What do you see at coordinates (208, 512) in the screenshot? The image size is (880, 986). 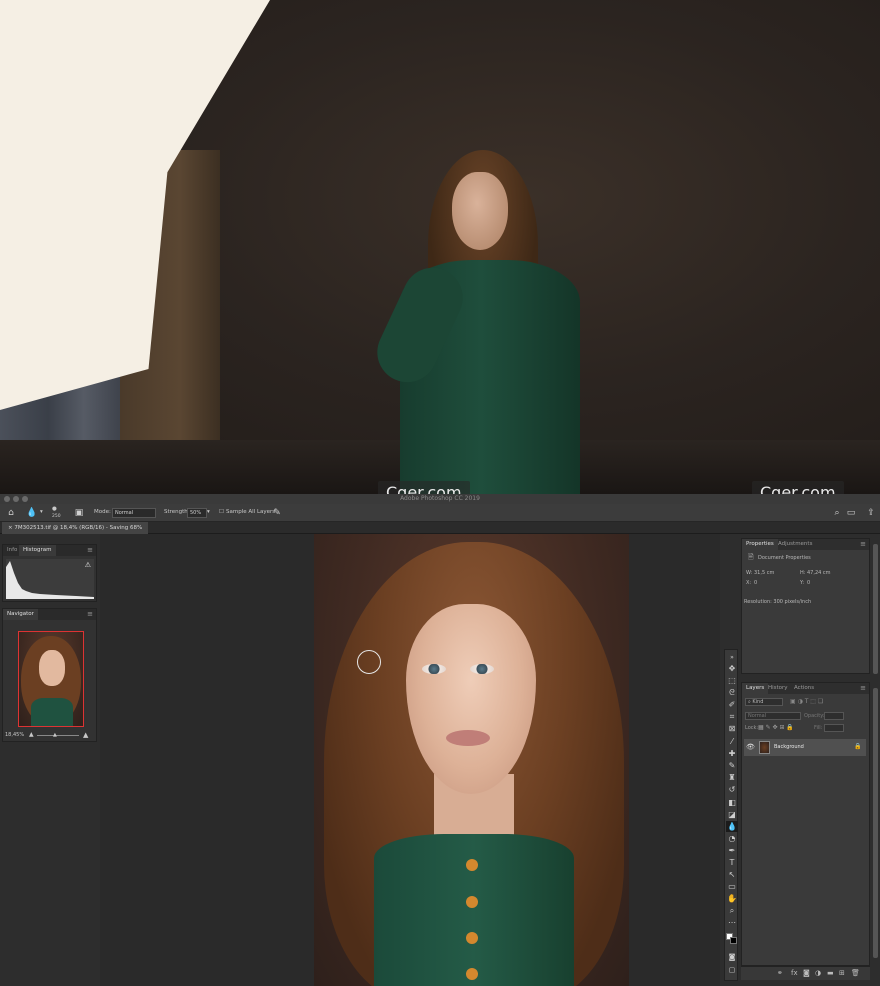 I see `strength-dropdown-icon: ▾` at bounding box center [208, 512].